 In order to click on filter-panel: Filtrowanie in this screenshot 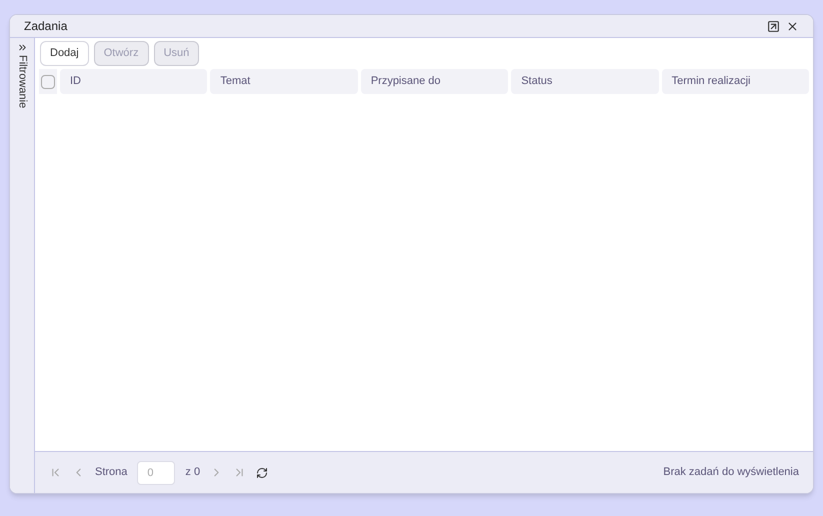, I will do `click(22, 265)`.